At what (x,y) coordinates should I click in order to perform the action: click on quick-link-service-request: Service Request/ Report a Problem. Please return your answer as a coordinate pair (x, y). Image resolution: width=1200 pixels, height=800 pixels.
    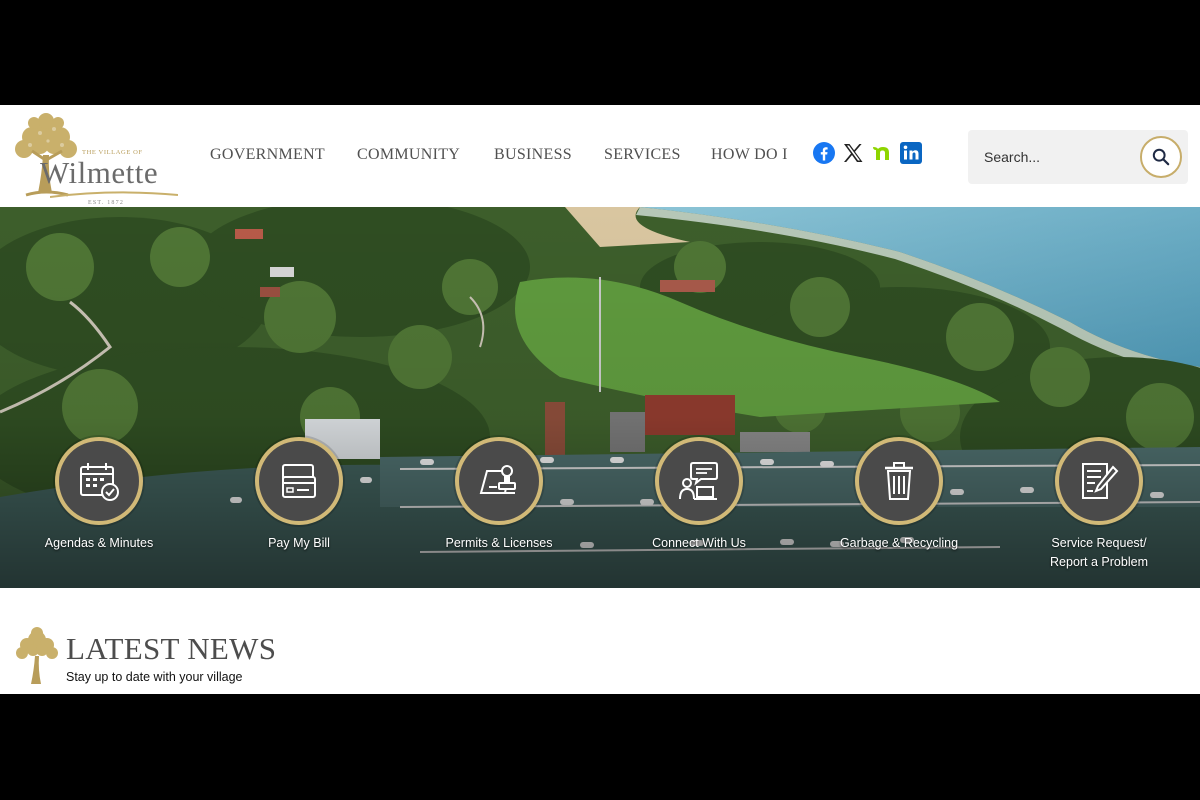
    Looking at the image, I should click on (1099, 507).